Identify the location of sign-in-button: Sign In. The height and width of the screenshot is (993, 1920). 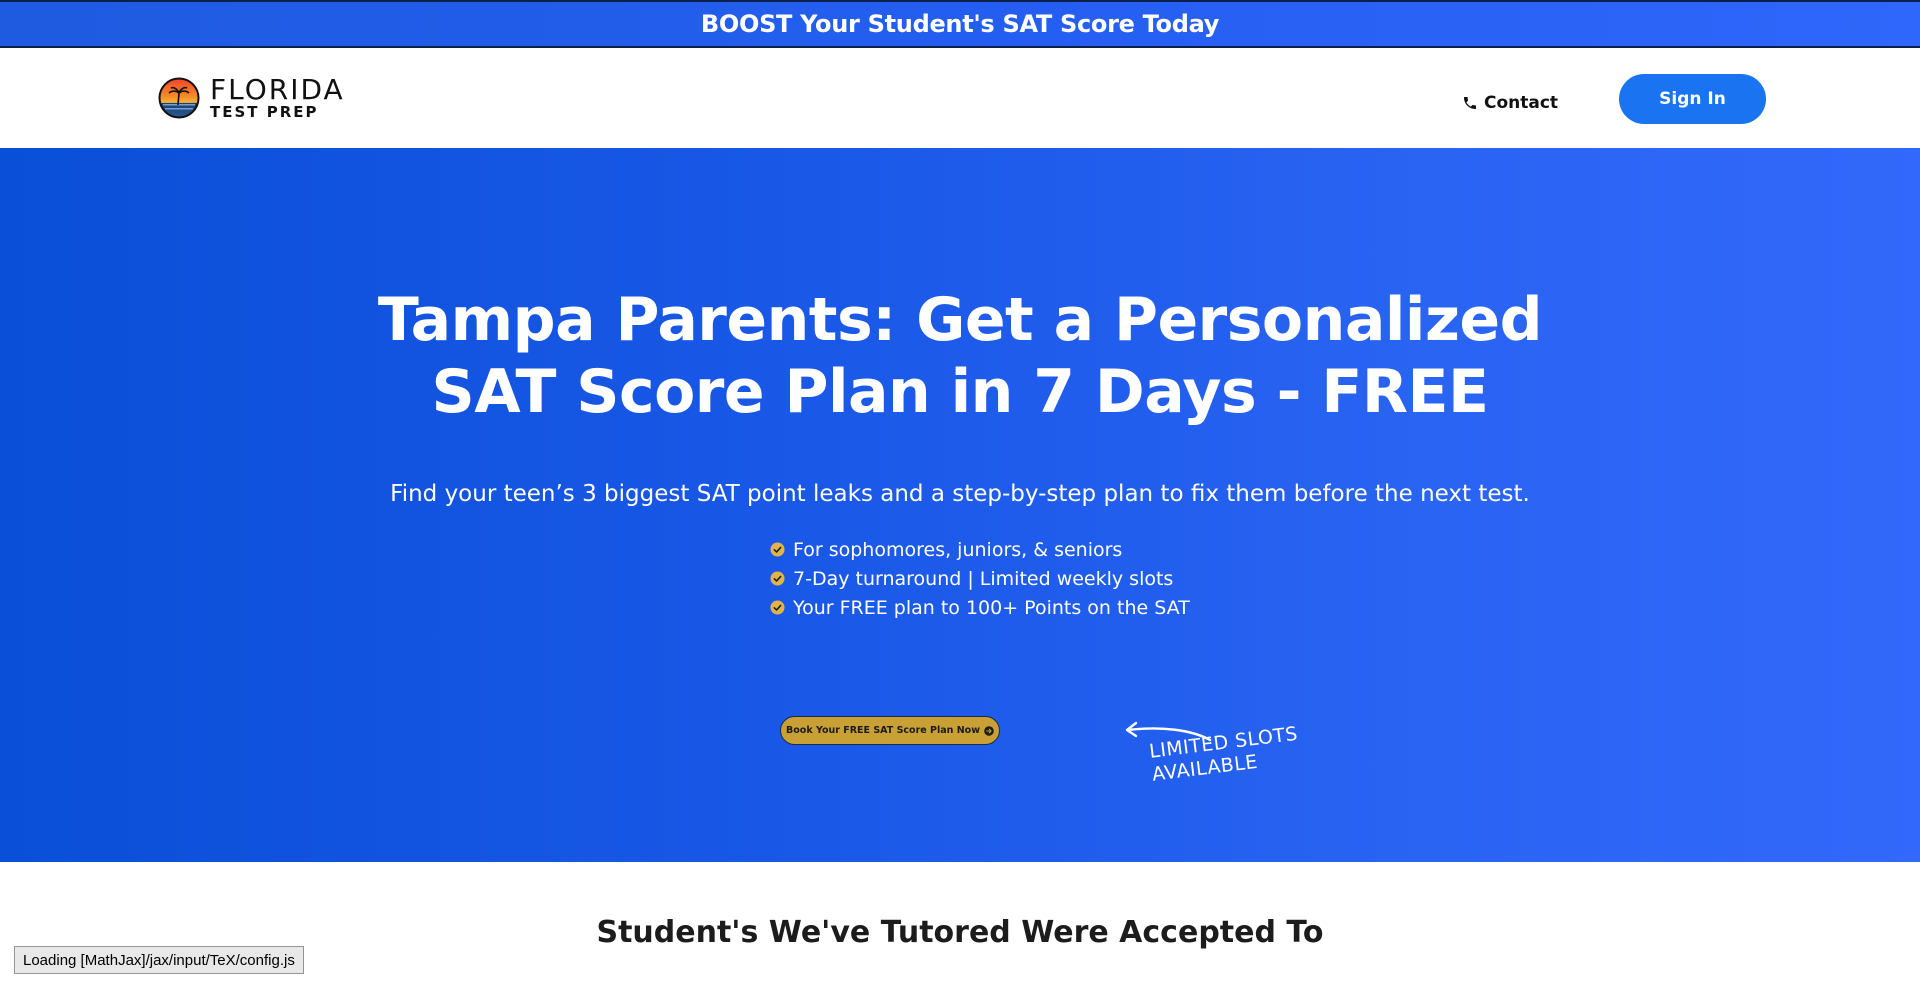
(1692, 99).